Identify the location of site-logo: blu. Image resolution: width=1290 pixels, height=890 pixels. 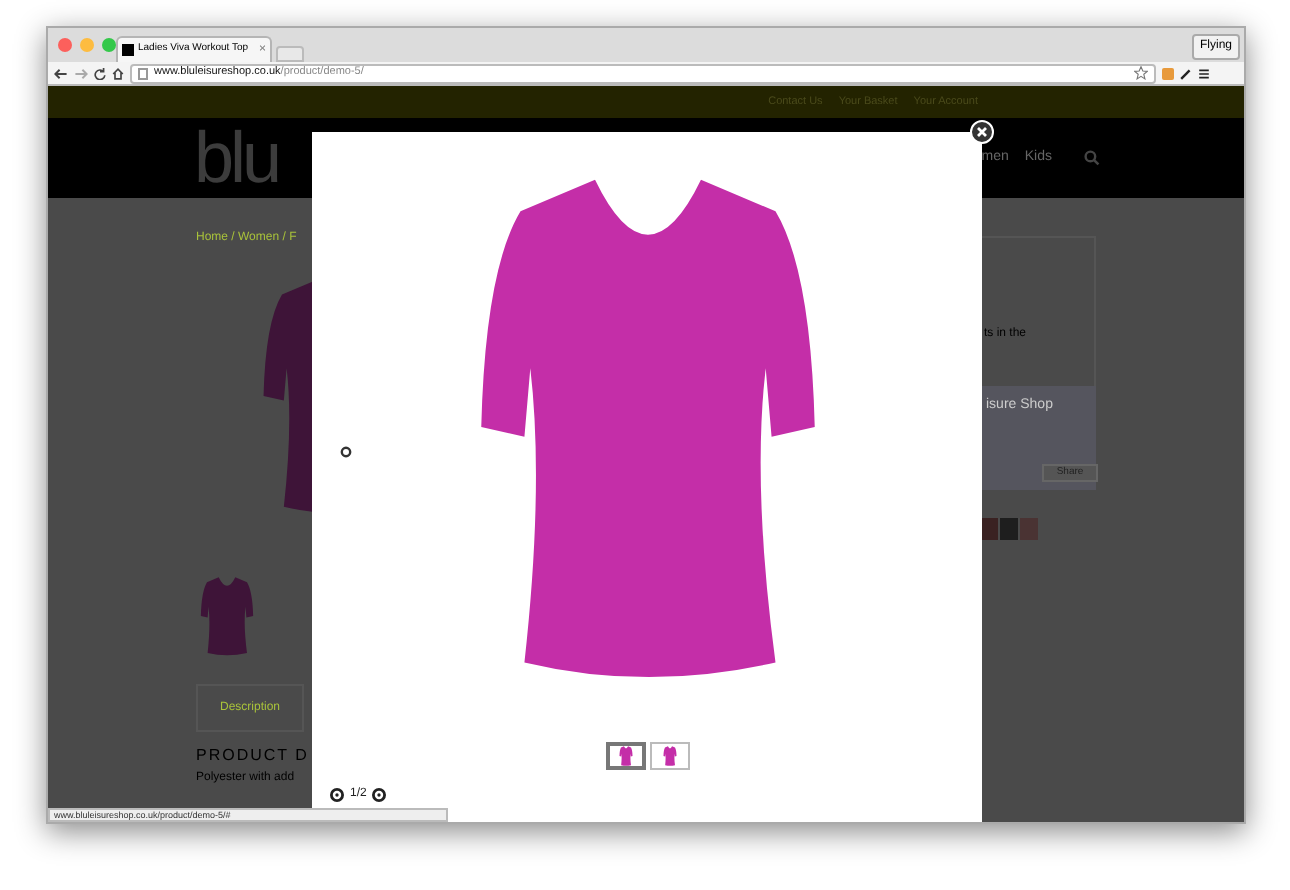
(236, 158).